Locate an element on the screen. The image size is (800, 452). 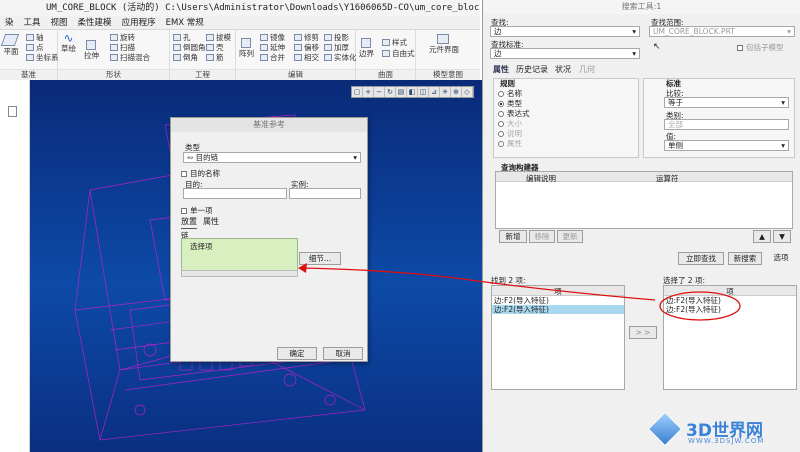
red-annotation-overlay is located at coordinates (519, 292).